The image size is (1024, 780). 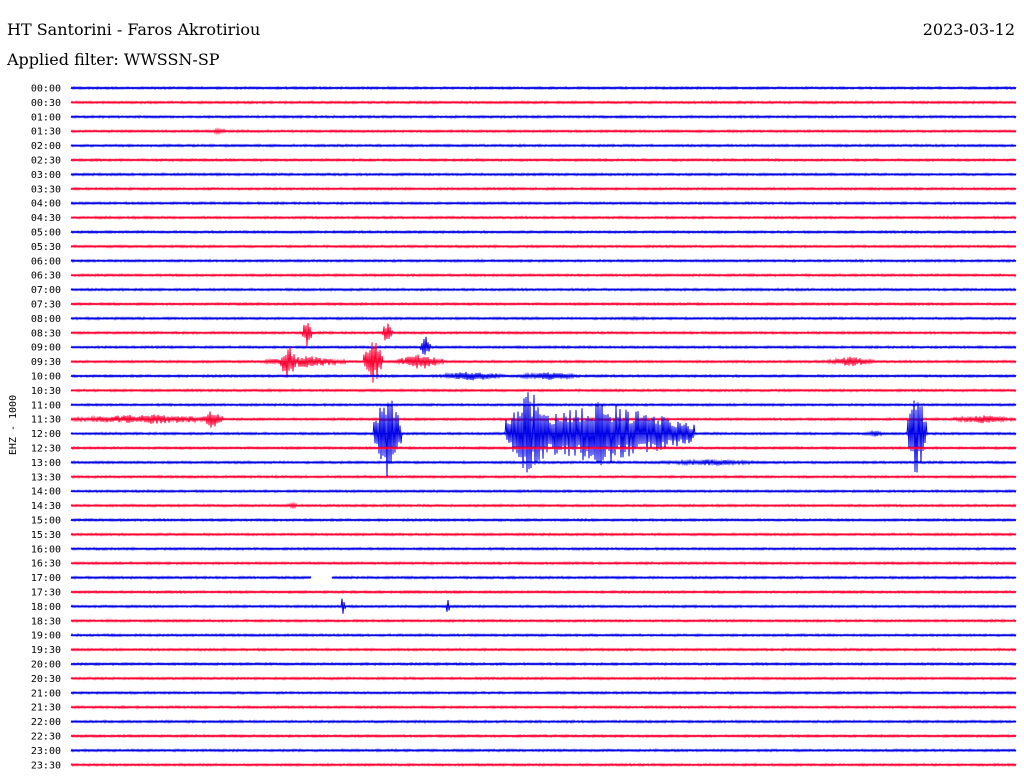 I want to click on tick-label-0830: 08:30, so click(x=46, y=333).